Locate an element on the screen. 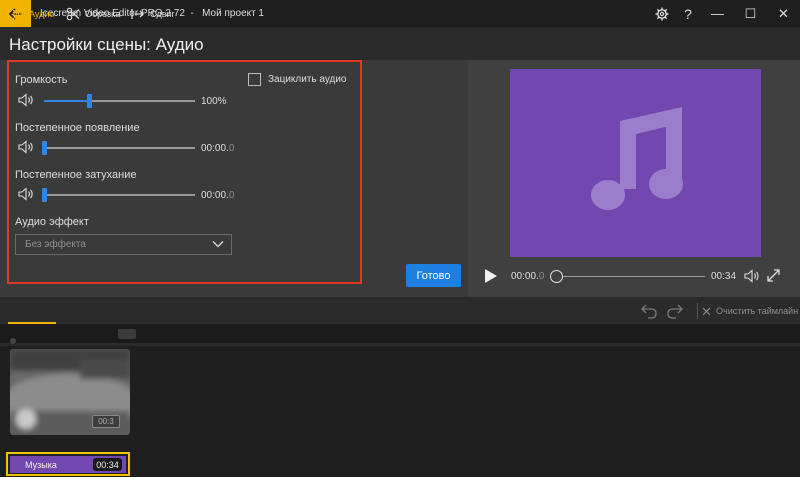 The image size is (800, 477). preview-canvas is located at coordinates (635, 163).